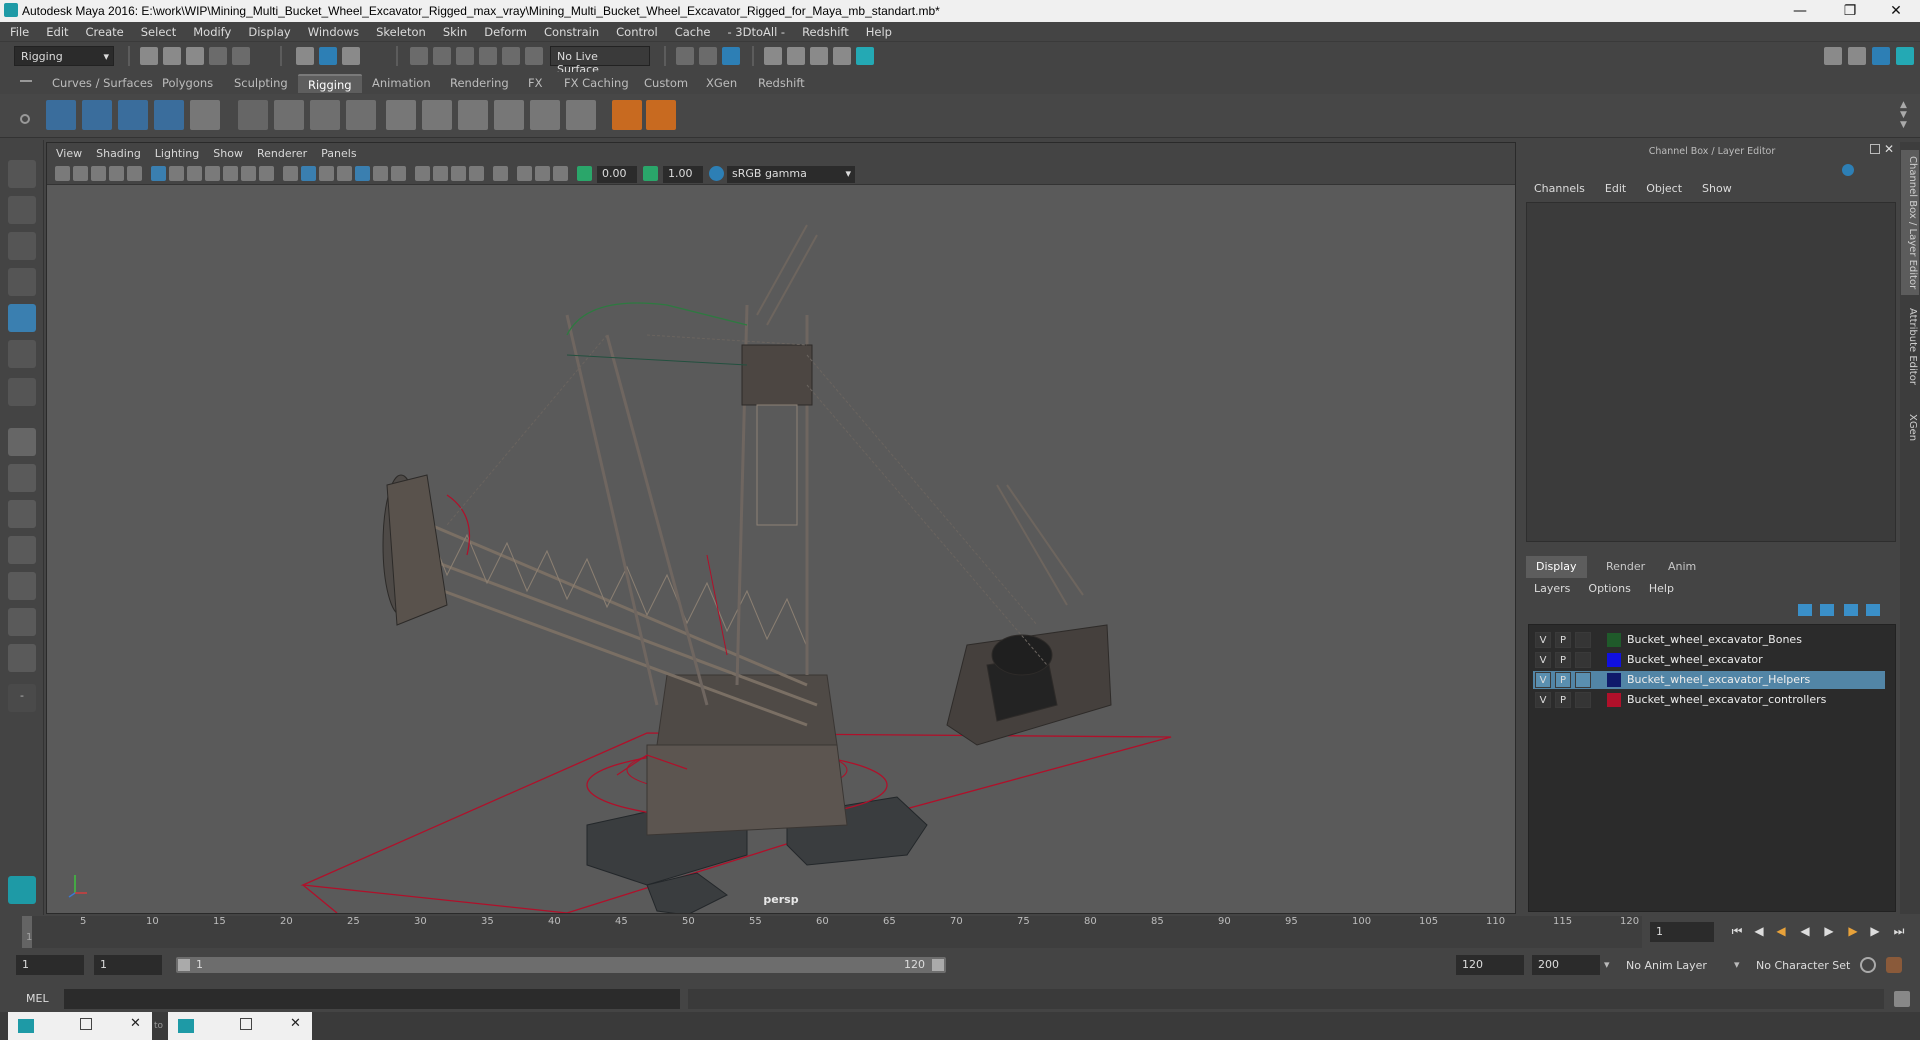 Image resolution: width=1920 pixels, height=1040 pixels. What do you see at coordinates (305, 56) in the screenshot?
I see `select-hierarchy-icon` at bounding box center [305, 56].